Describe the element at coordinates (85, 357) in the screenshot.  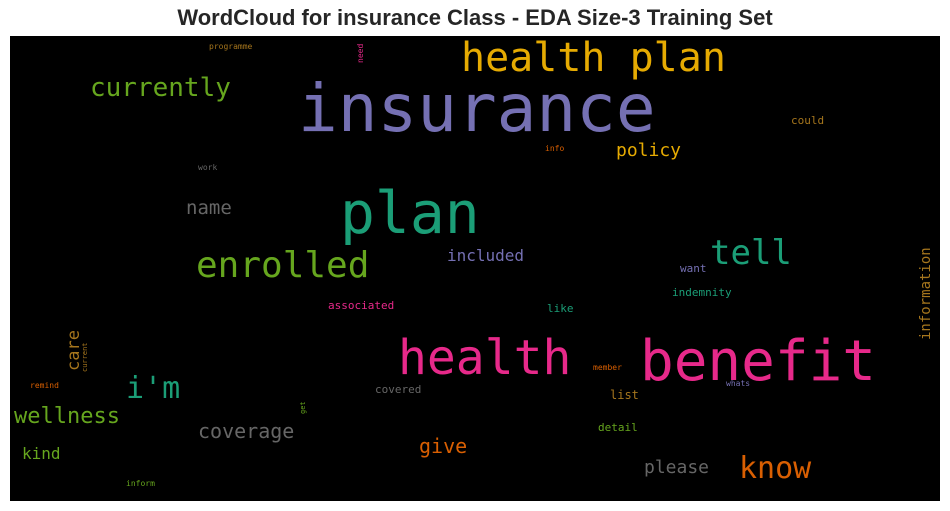
I see `word-current: current` at that location.